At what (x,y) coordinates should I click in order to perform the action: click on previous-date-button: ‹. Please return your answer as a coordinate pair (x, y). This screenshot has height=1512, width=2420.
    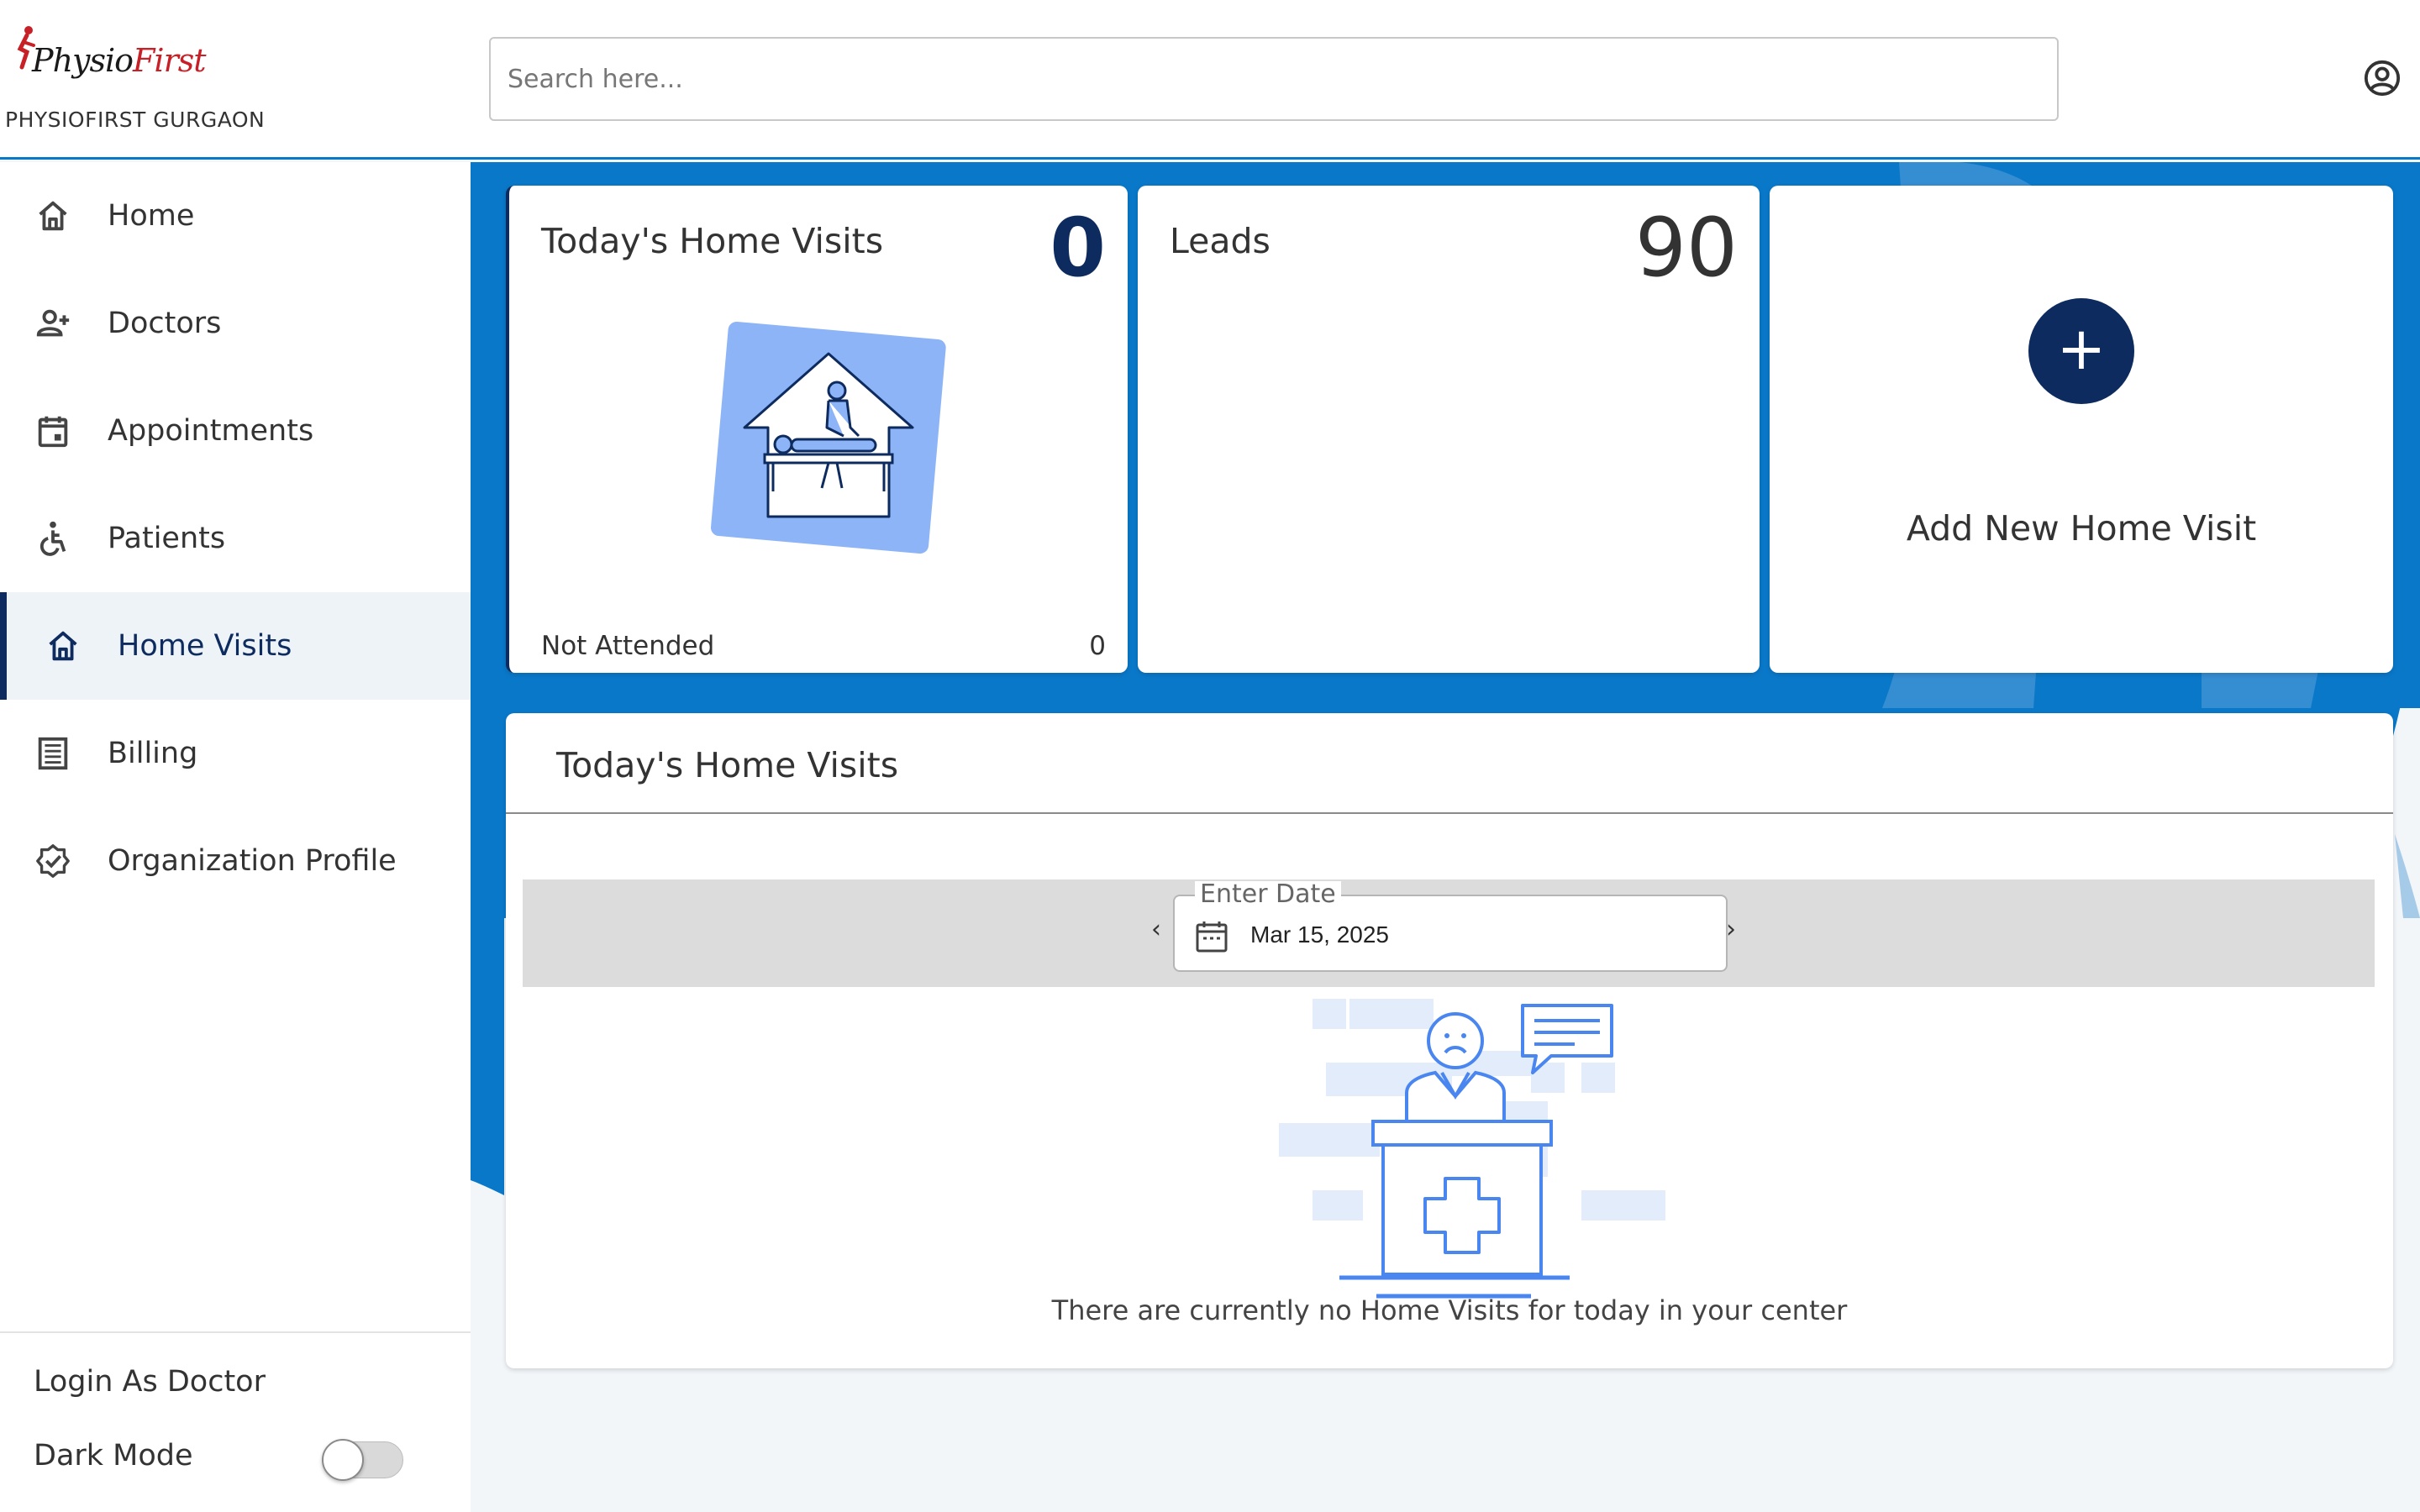
    Looking at the image, I should click on (1156, 929).